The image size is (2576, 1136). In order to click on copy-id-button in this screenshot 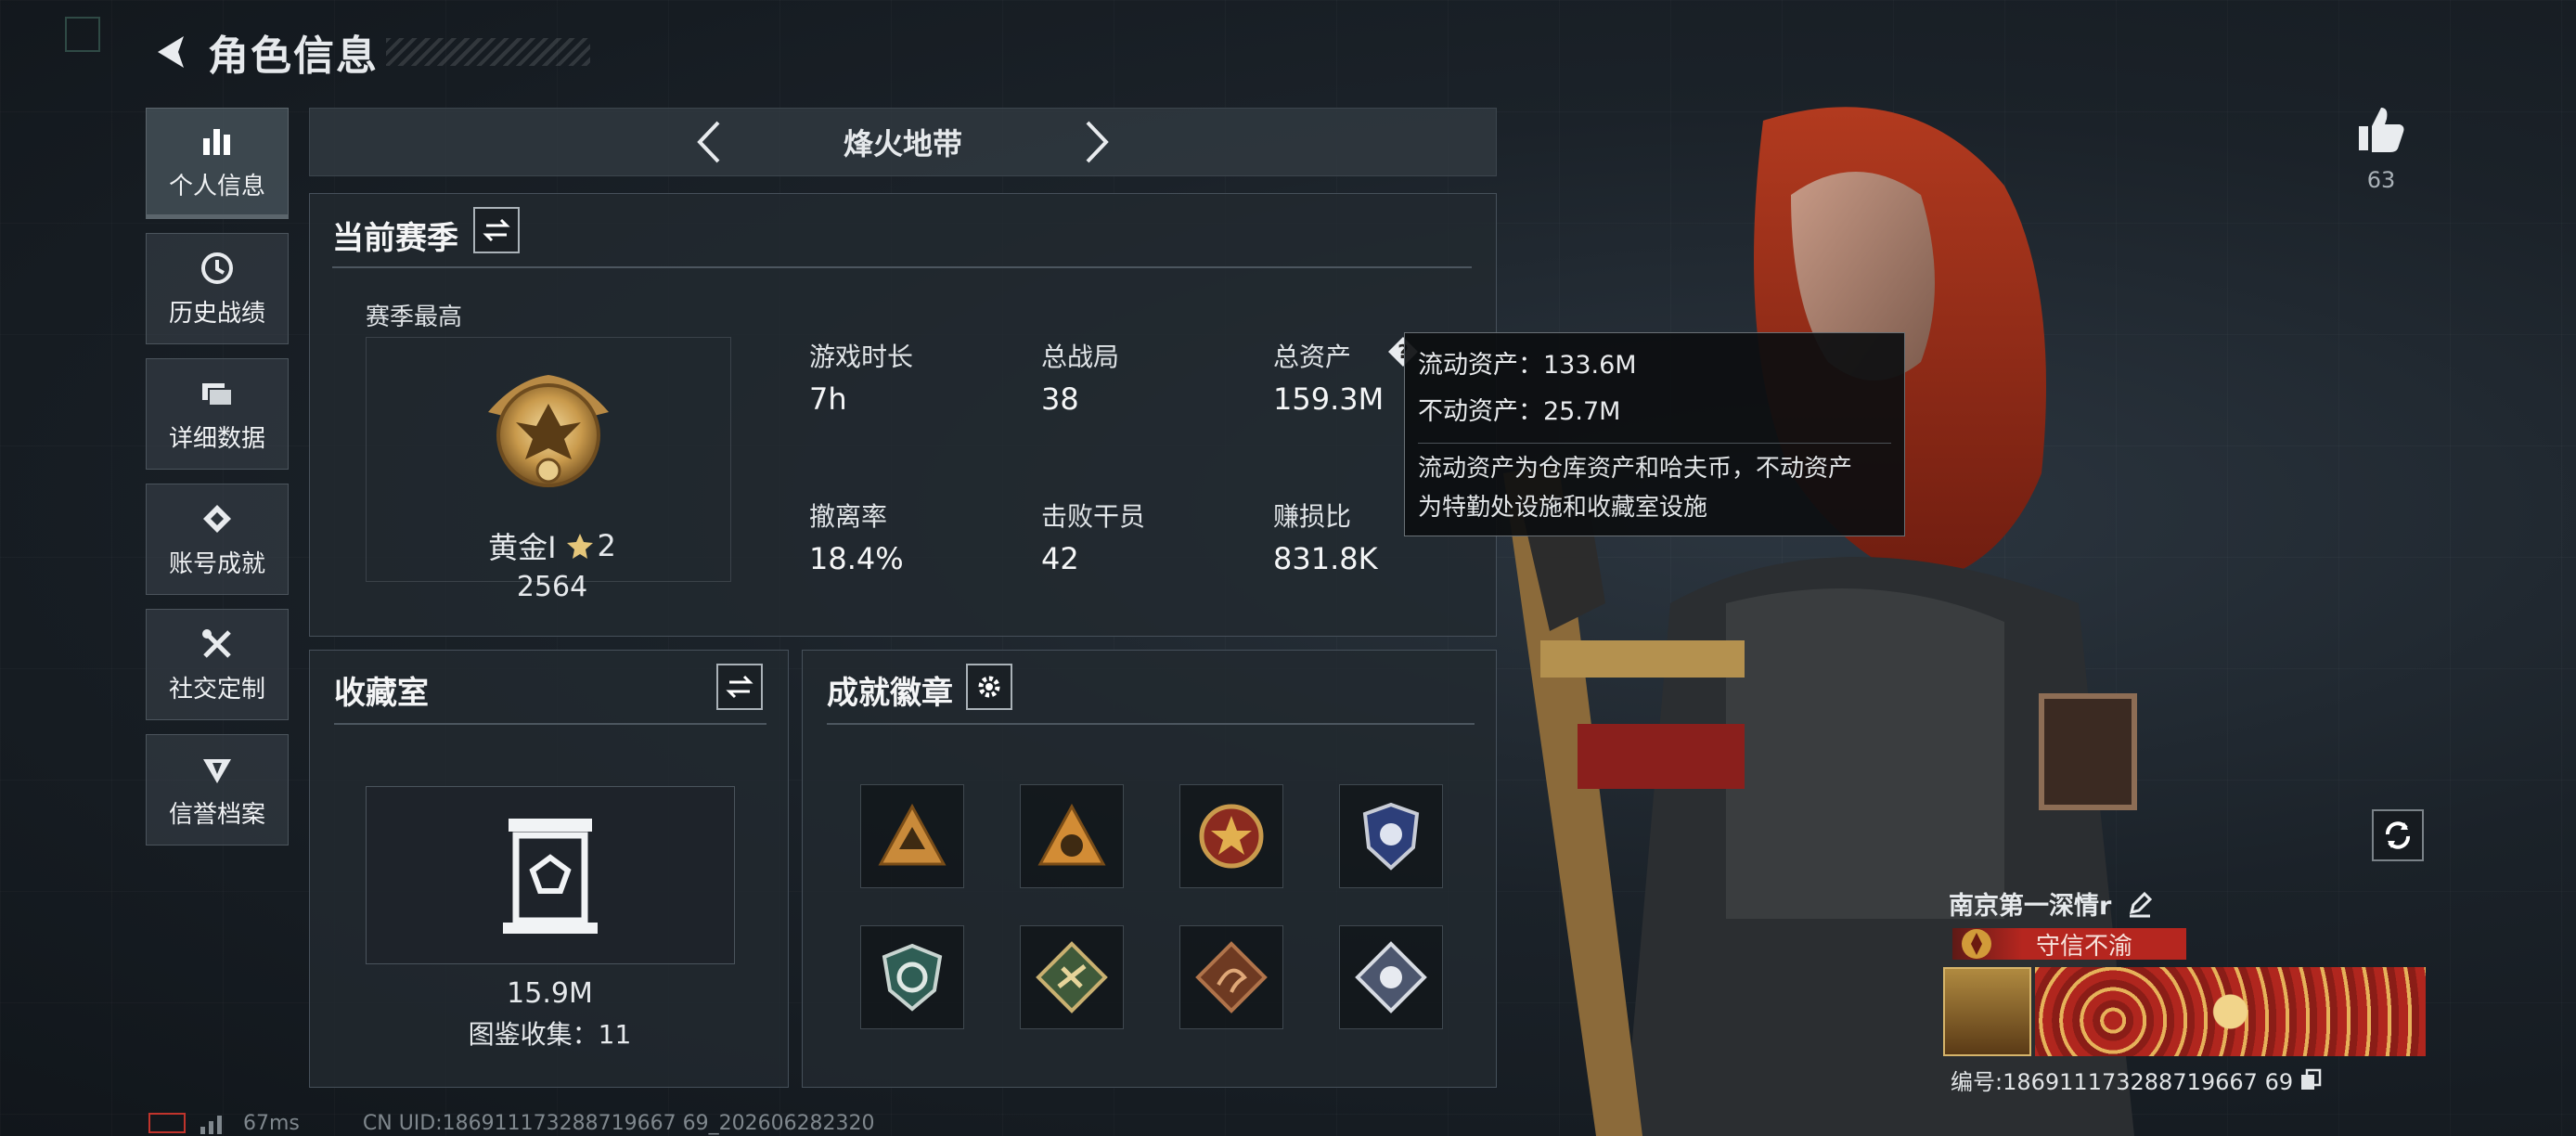, I will do `click(2311, 1080)`.